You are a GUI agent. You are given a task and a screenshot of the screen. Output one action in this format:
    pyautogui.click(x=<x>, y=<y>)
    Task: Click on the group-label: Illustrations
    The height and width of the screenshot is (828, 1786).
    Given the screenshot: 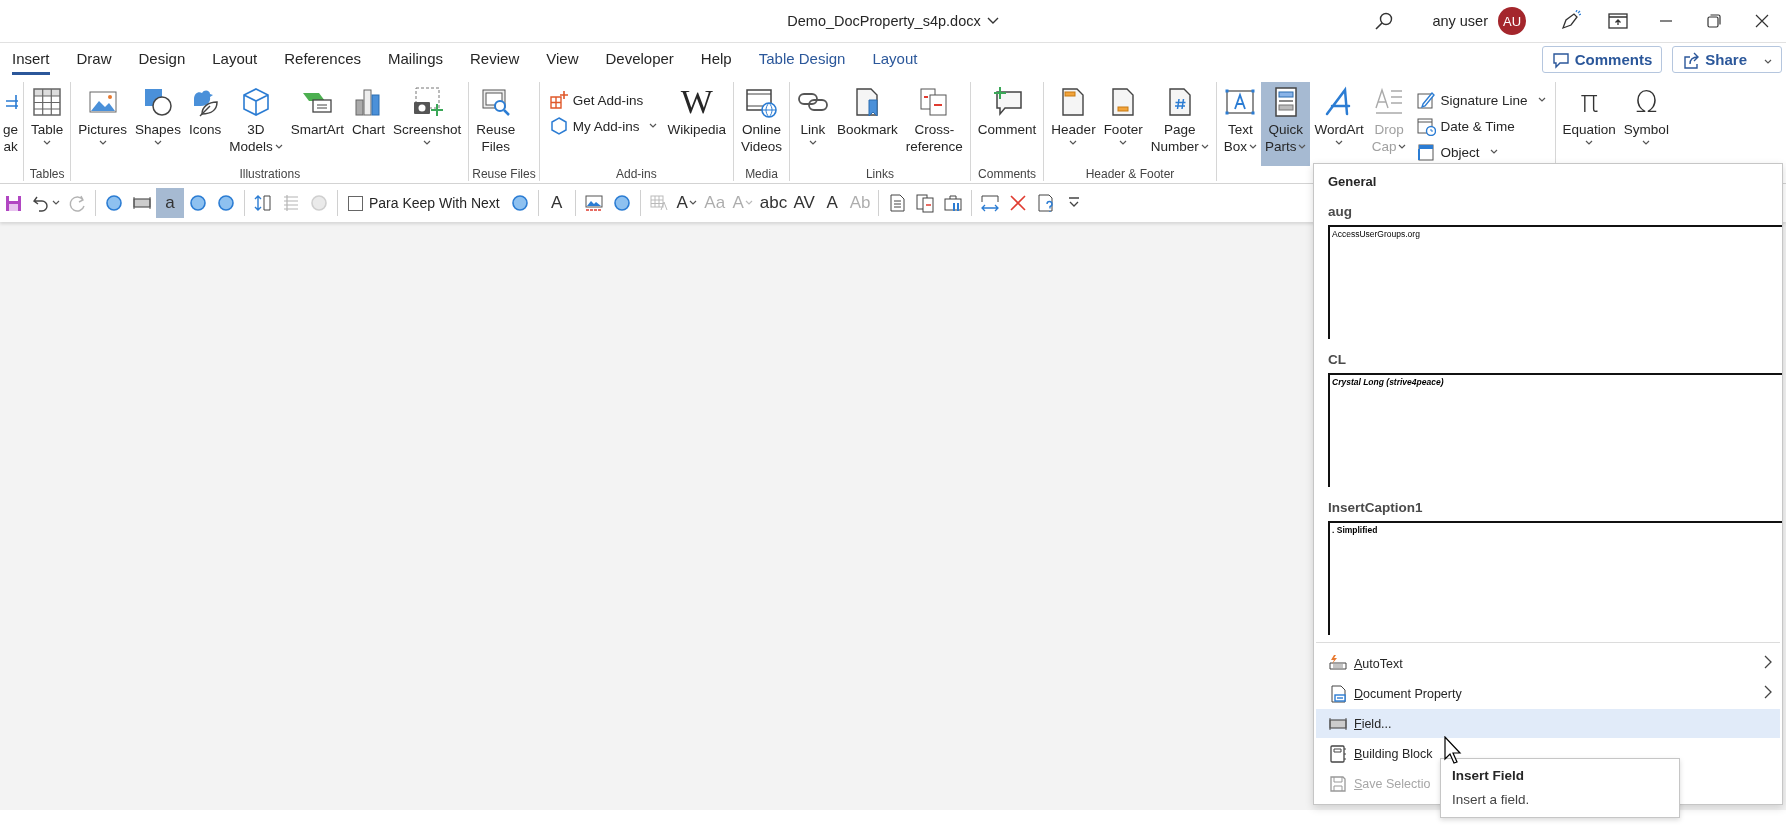 What is the action you would take?
    pyautogui.click(x=270, y=174)
    